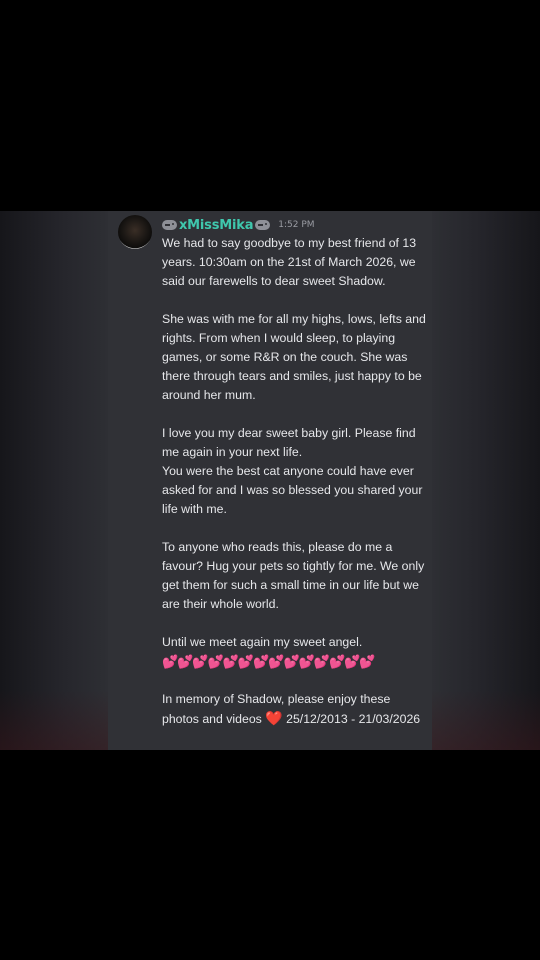 The height and width of the screenshot is (960, 540). Describe the element at coordinates (274, 718) in the screenshot. I see `heart-icon: ❤️` at that location.